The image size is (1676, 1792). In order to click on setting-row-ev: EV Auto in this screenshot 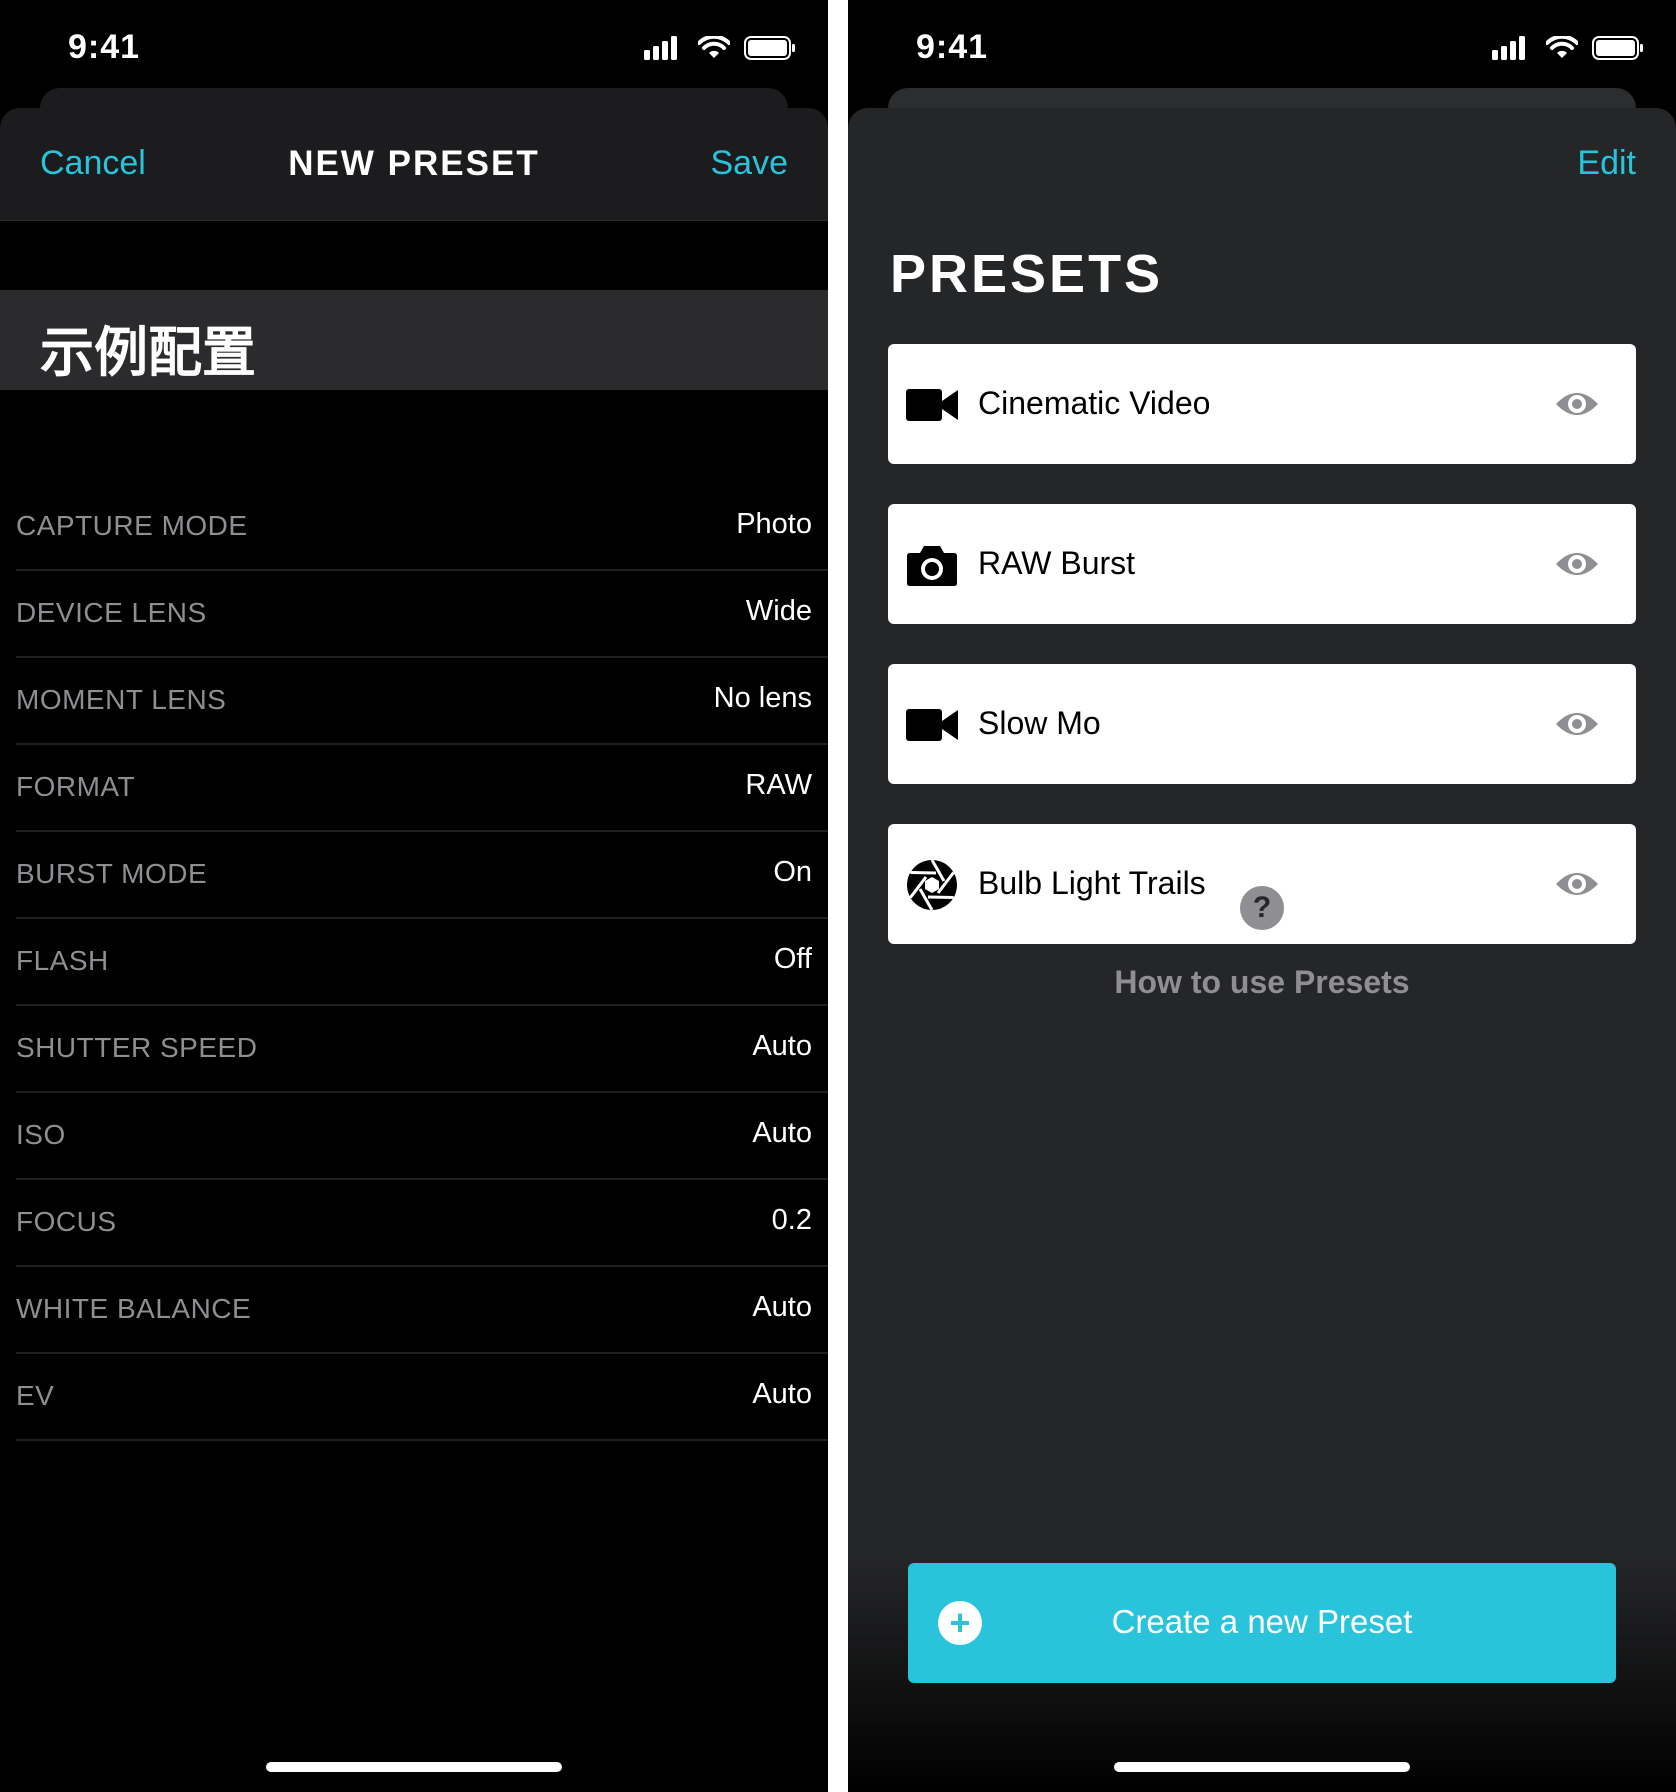, I will do `click(422, 1397)`.